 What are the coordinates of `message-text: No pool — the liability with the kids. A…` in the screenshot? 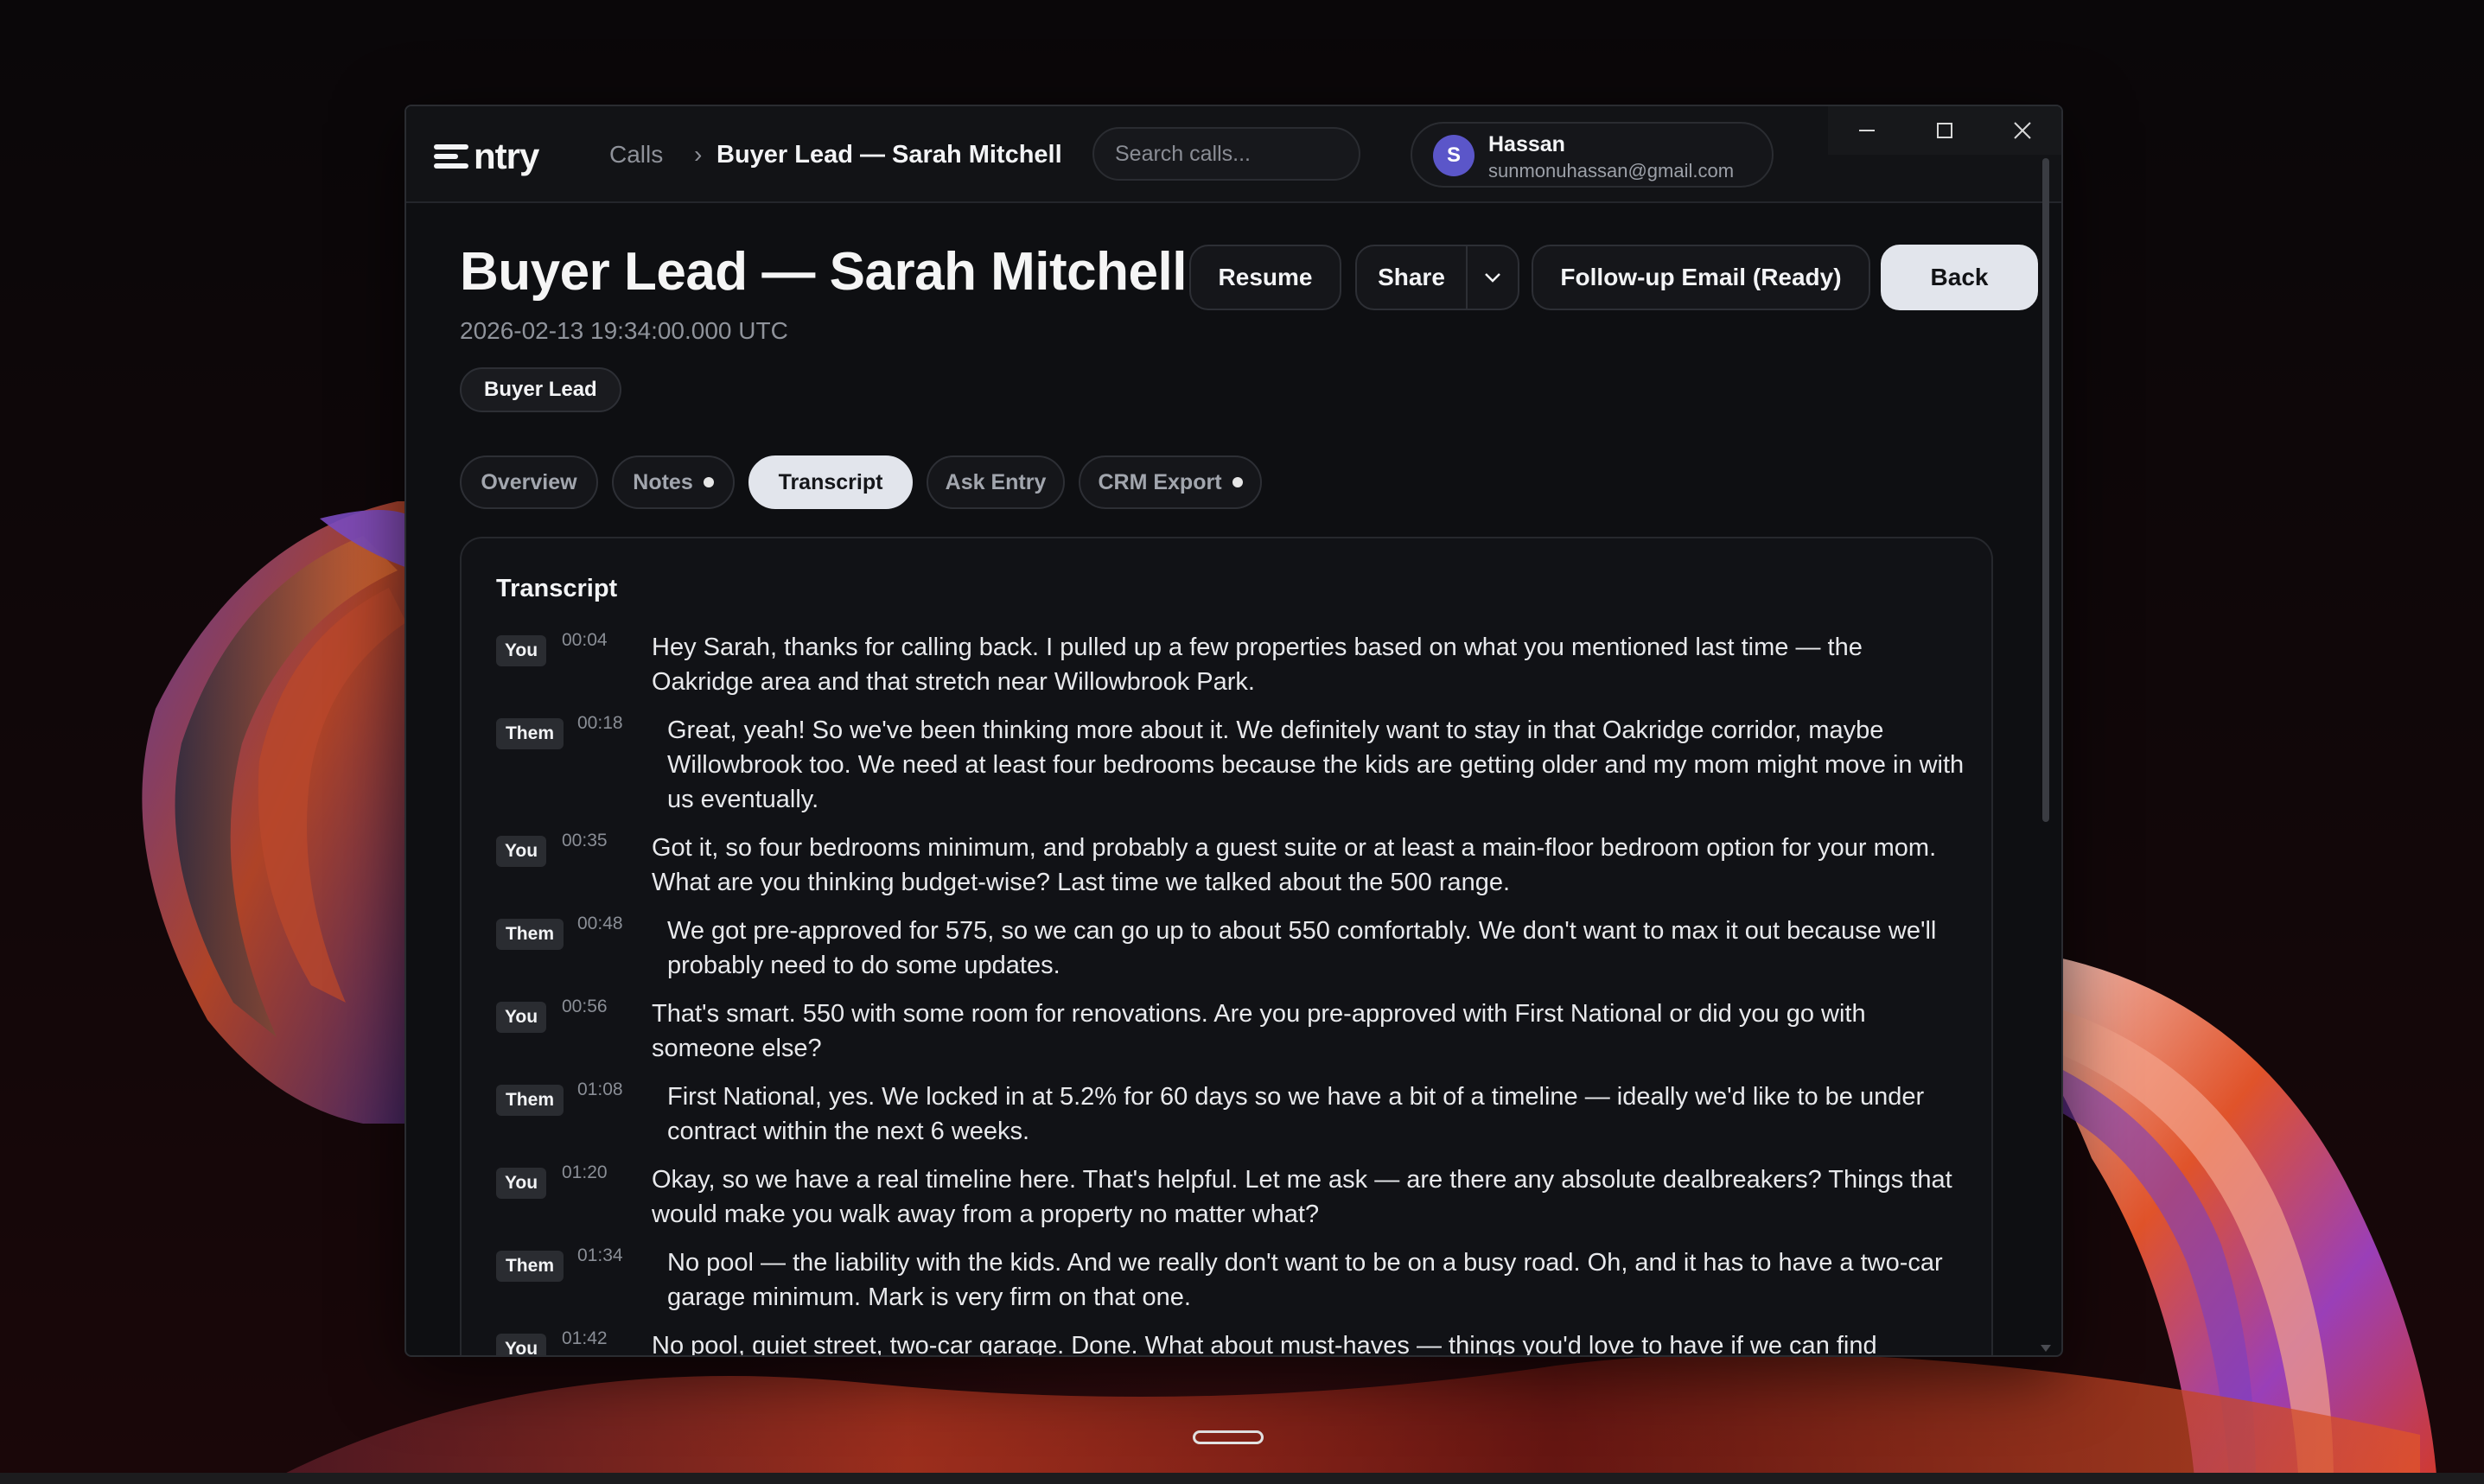 It's located at (1305, 1280).